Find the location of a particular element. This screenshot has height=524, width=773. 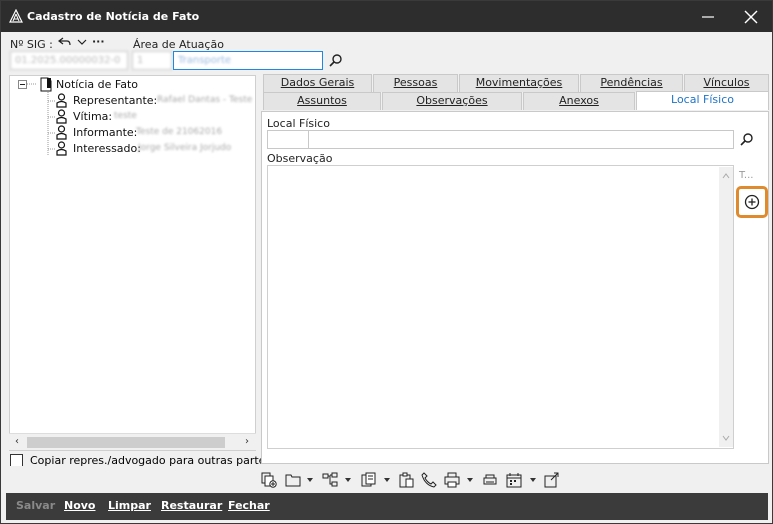

tab-label: Assuntos is located at coordinates (322, 100).